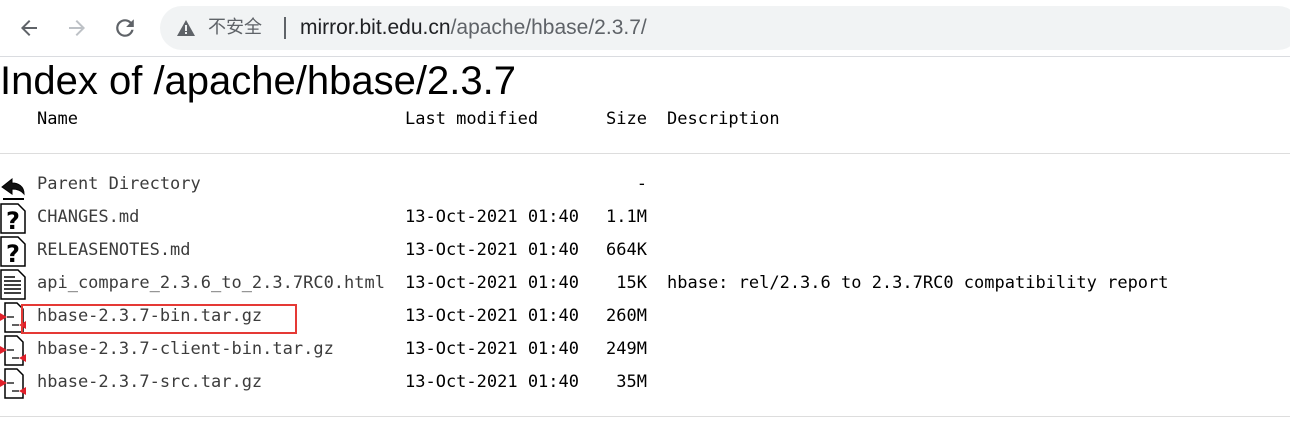  Describe the element at coordinates (235, 28) in the screenshot. I see `not-secure-label: 不安全` at that location.